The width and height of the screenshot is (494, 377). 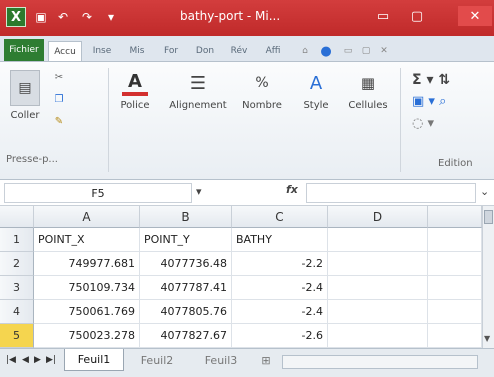 I want to click on cell-e4, so click(x=455, y=312).